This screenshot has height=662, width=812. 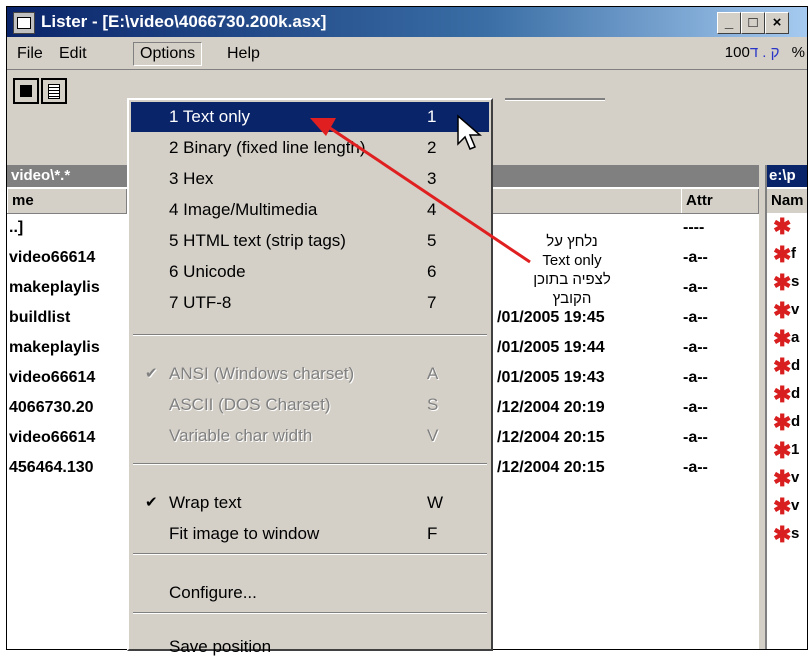 What do you see at coordinates (323, 127) in the screenshot?
I see `arrow-head` at bounding box center [323, 127].